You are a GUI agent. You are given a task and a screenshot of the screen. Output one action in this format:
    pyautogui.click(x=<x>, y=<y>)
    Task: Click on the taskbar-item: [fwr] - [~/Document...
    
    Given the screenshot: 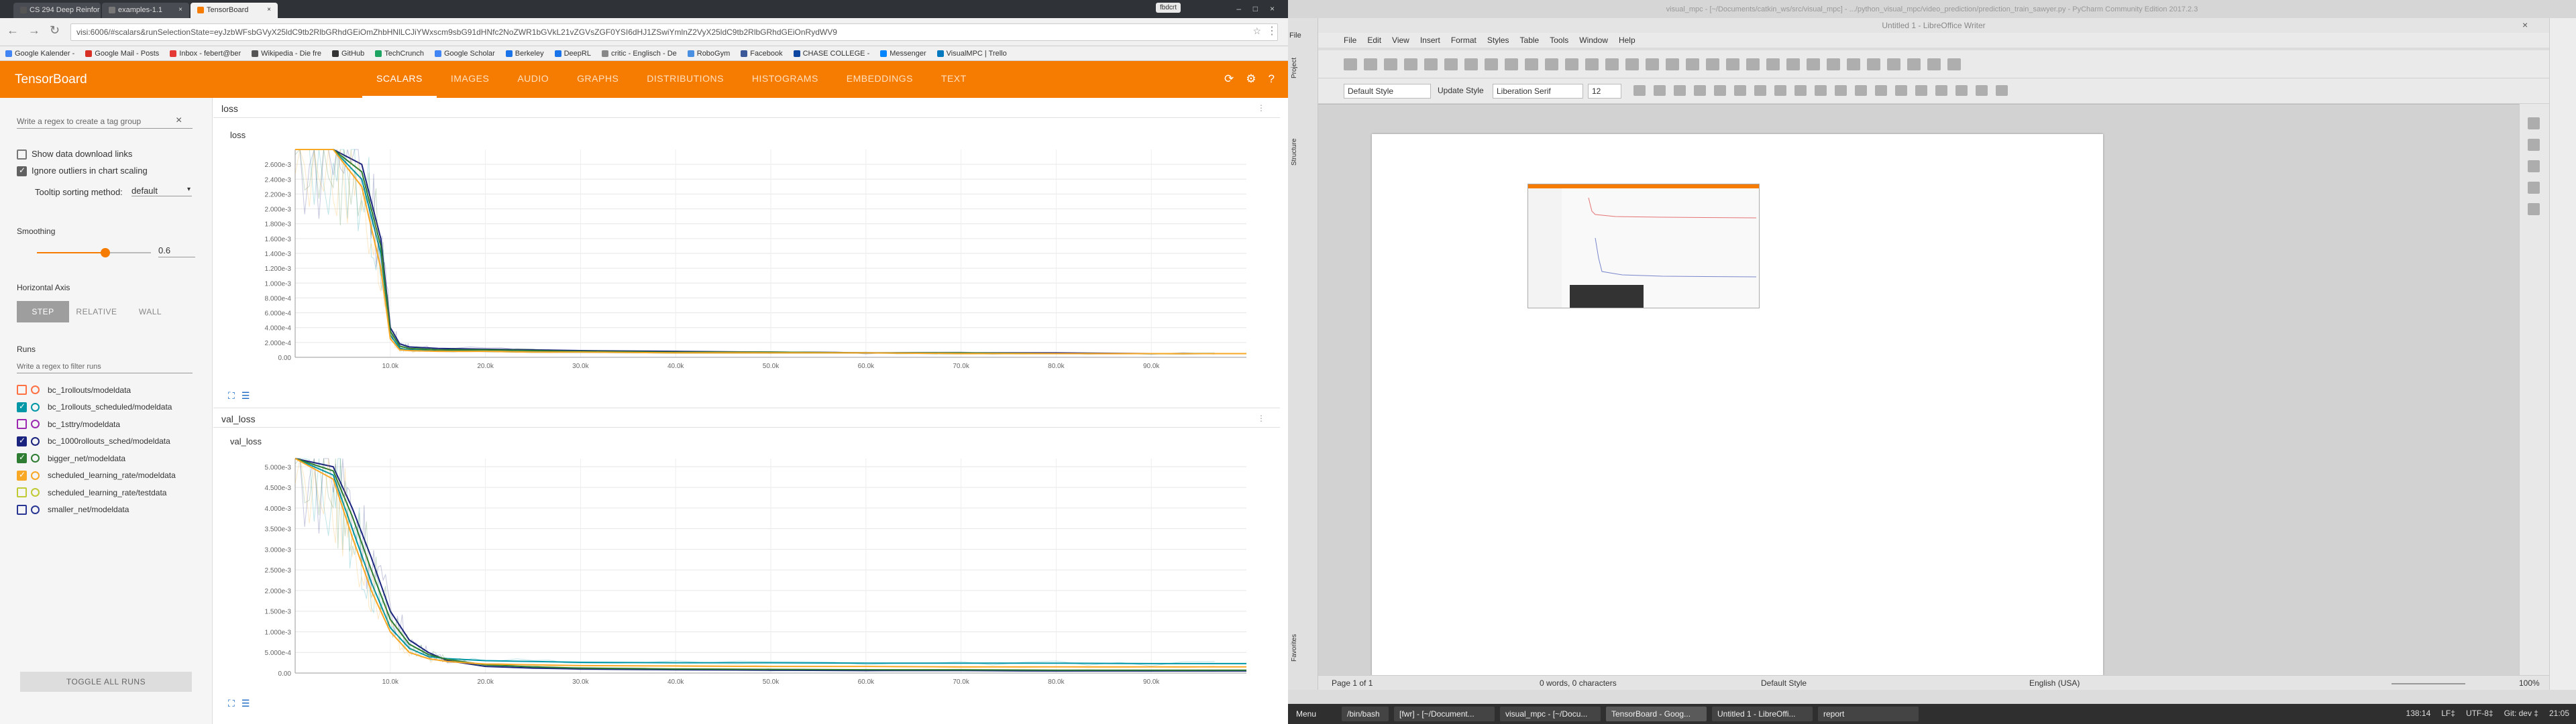 What is the action you would take?
    pyautogui.click(x=1444, y=714)
    